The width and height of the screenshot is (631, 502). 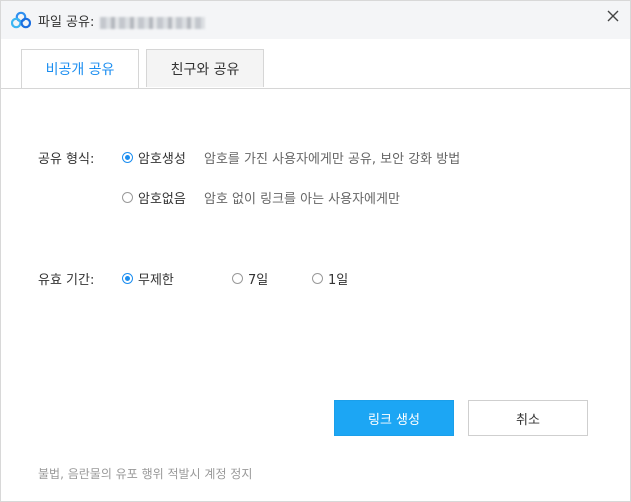 I want to click on radio-7-days: 7일, so click(x=250, y=278).